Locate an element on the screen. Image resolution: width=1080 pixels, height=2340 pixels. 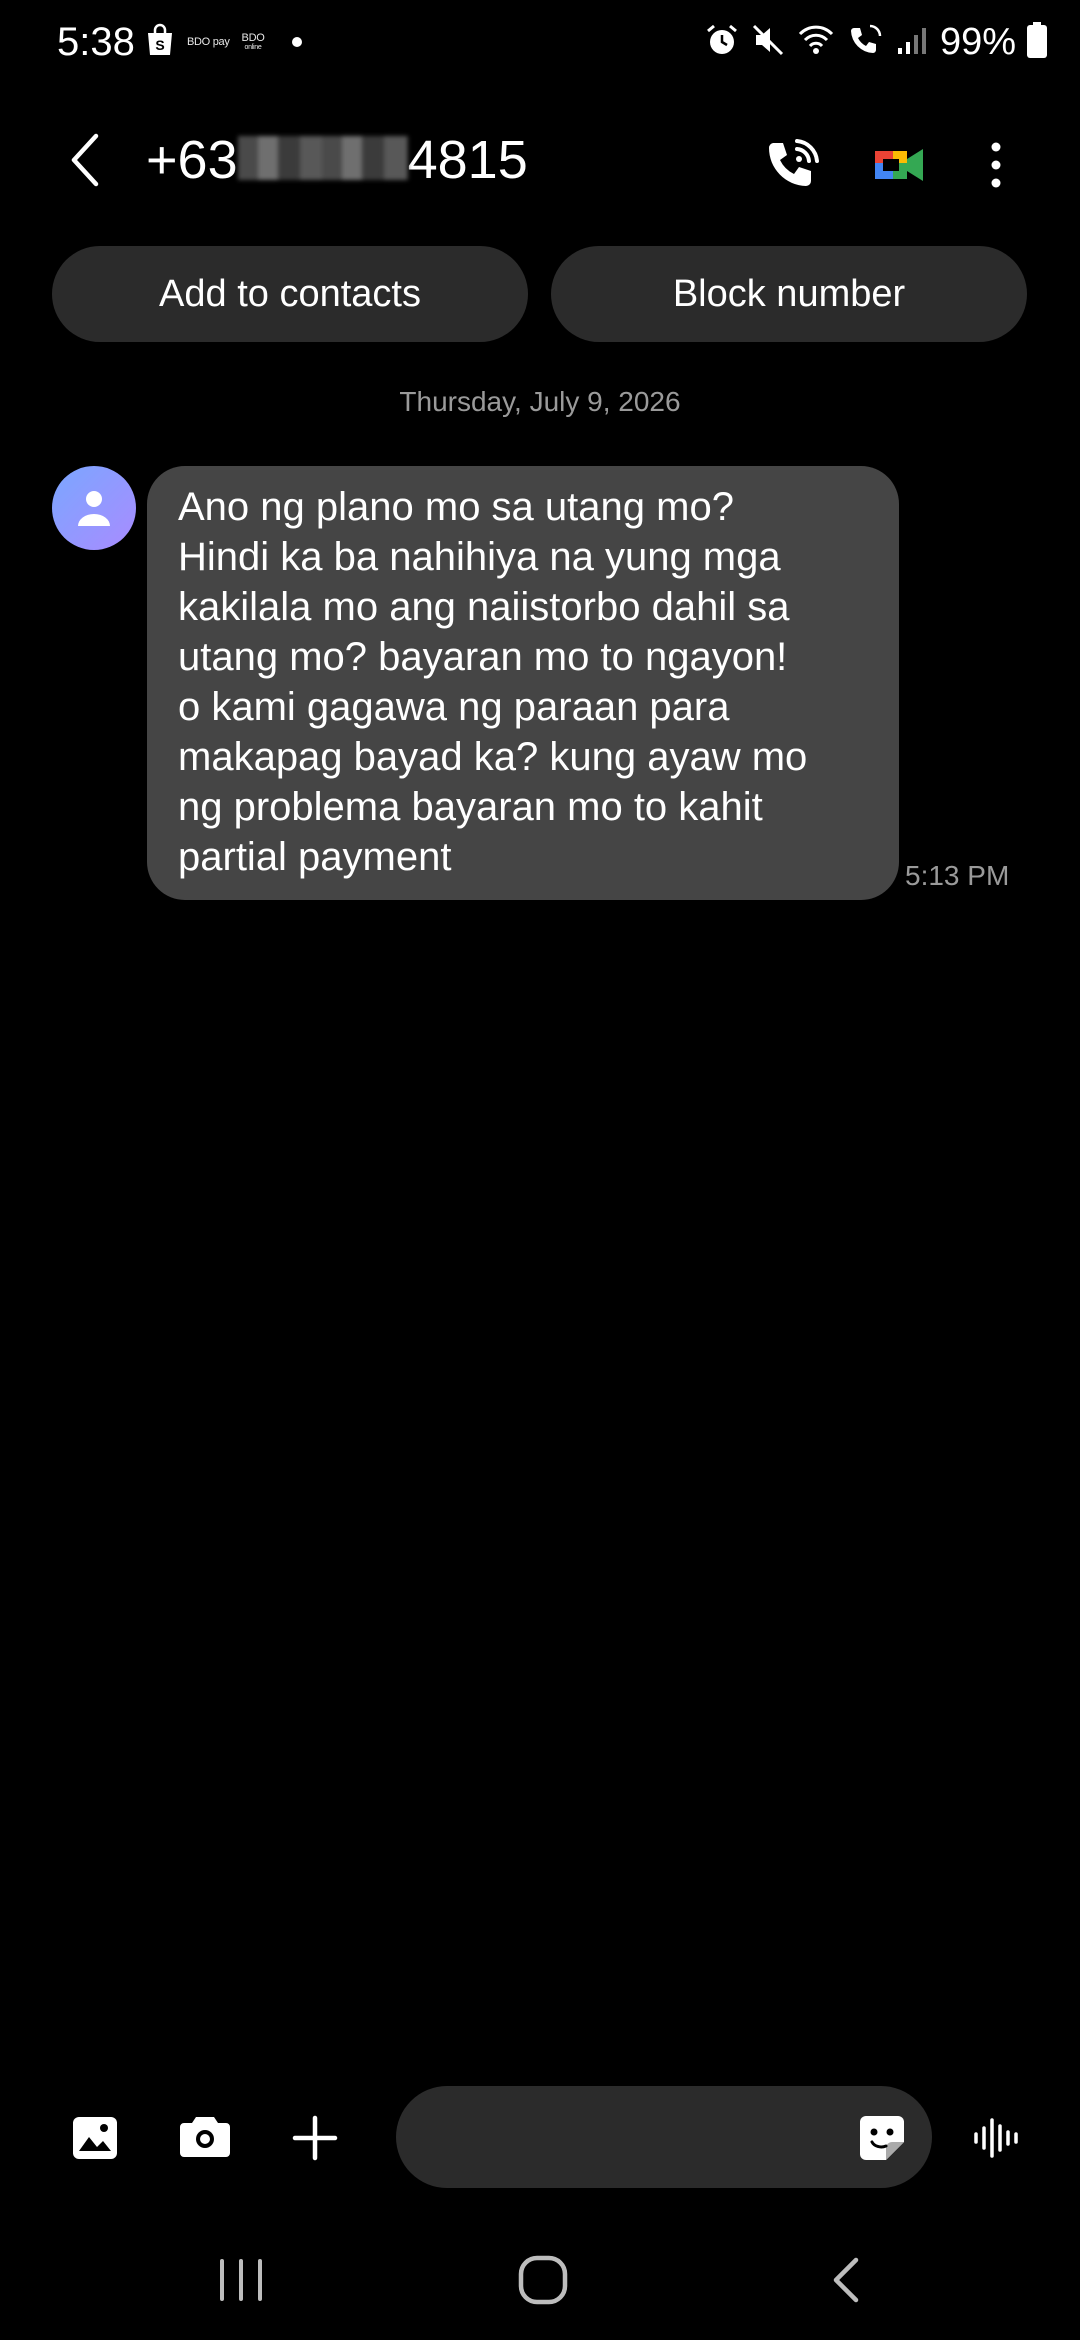
notification-icons: S BDO pay BDO online is located at coordinates (224, 42).